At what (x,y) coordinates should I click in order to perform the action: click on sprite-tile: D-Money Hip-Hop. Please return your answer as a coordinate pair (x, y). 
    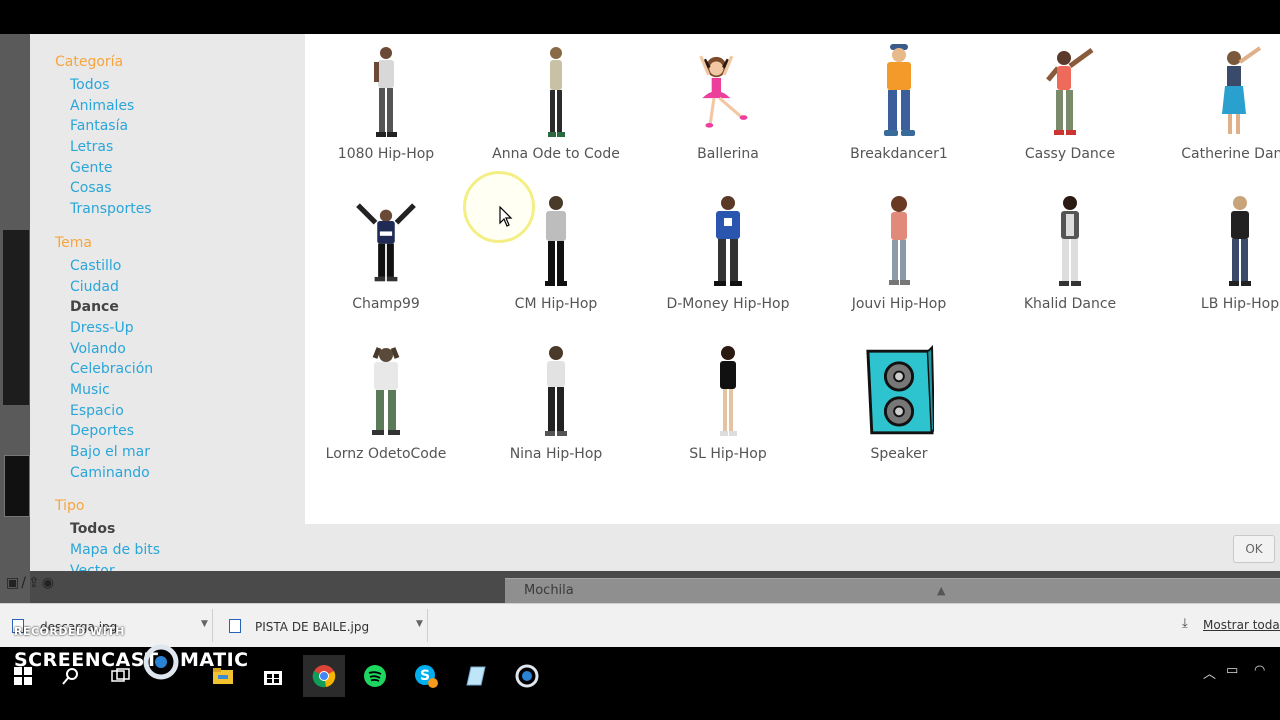
    Looking at the image, I should click on (728, 254).